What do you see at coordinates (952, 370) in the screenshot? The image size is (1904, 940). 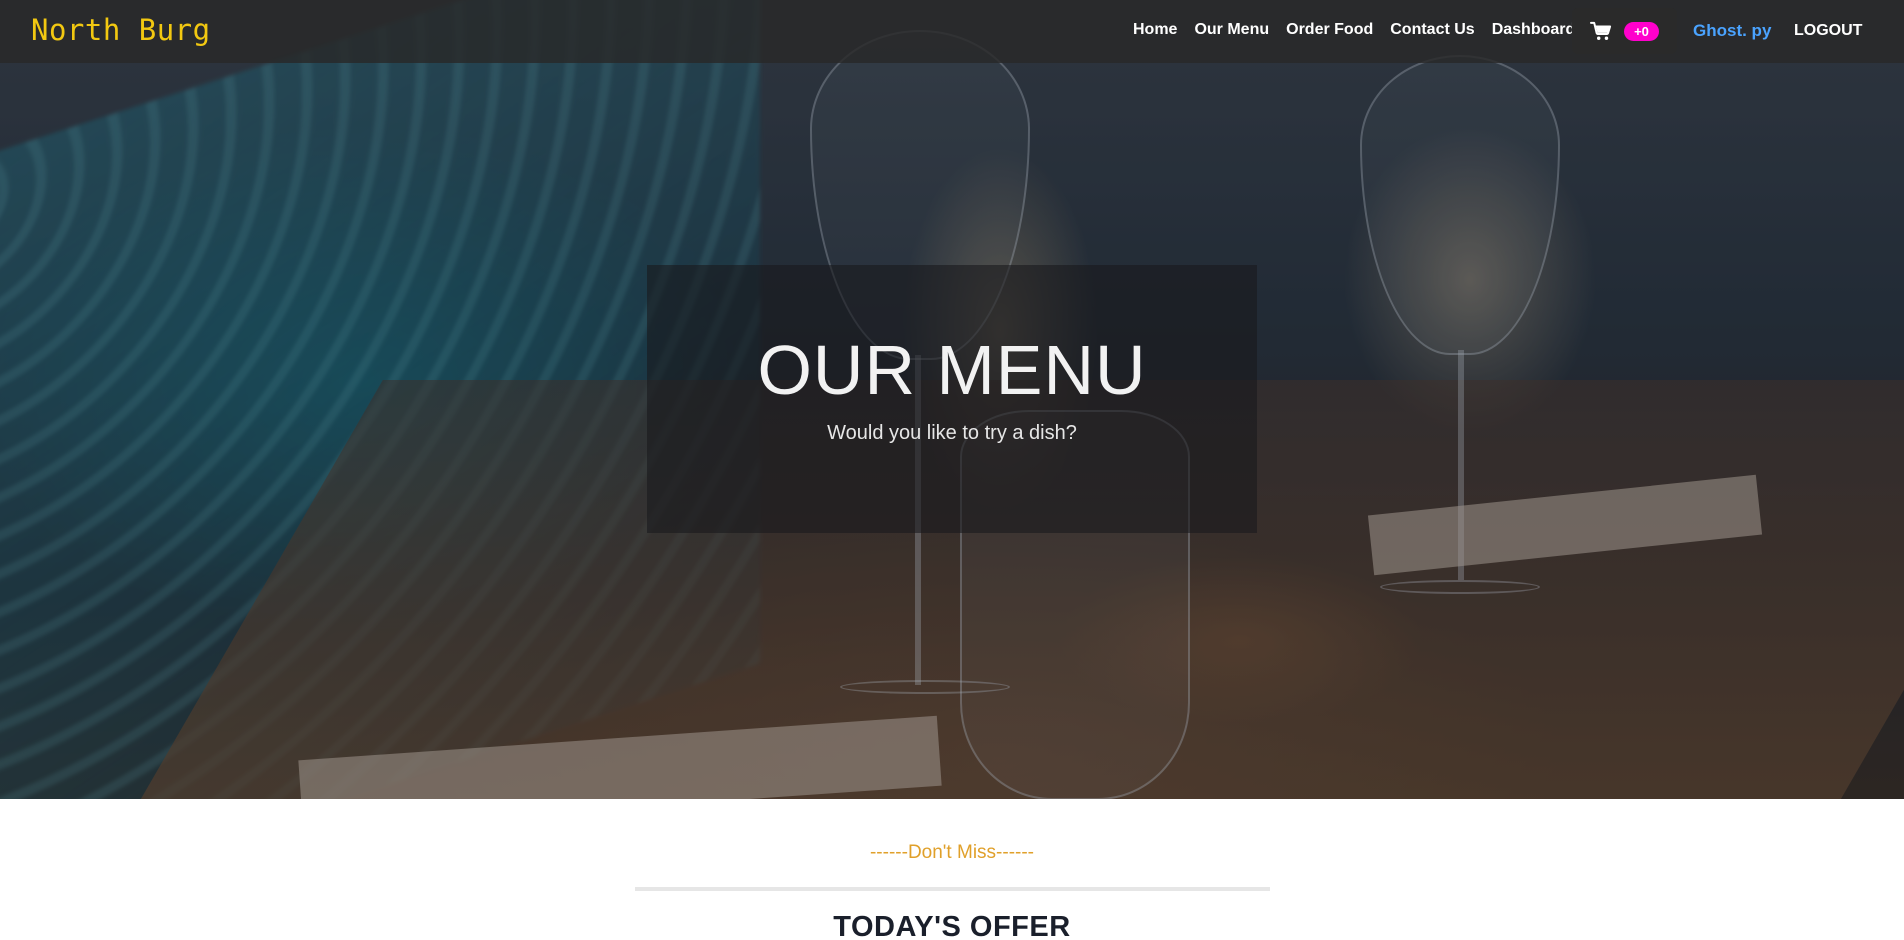 I see `page-title: OUR MENU` at bounding box center [952, 370].